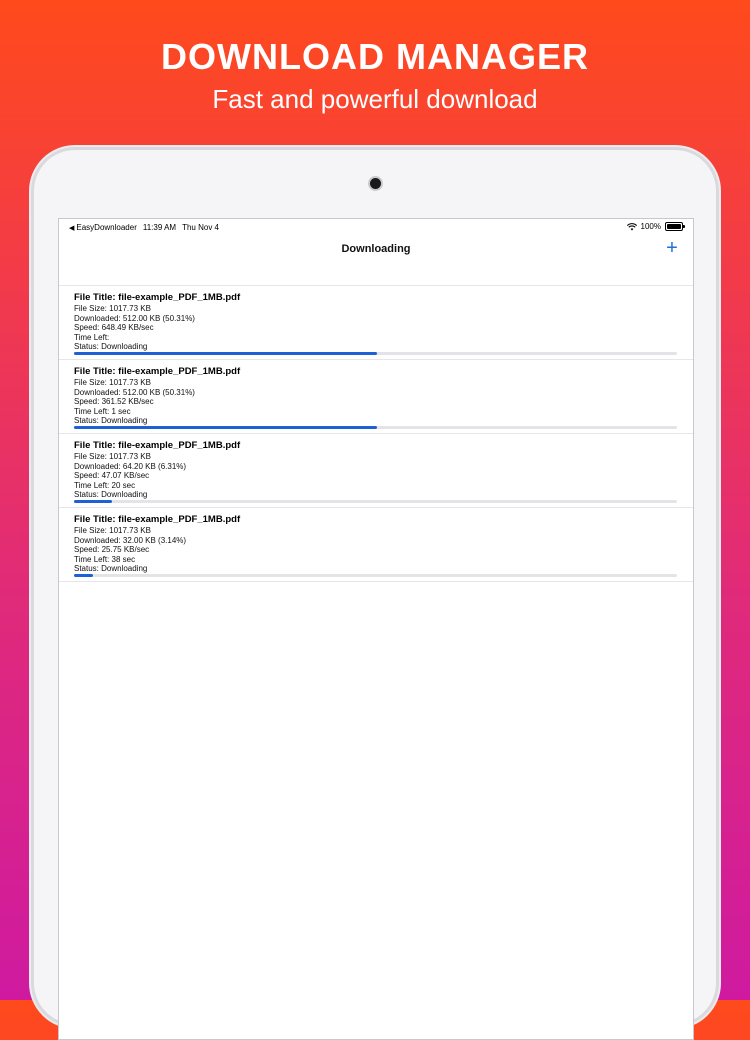 The width and height of the screenshot is (750, 1040). What do you see at coordinates (376, 227) in the screenshot?
I see `status-bar: ◀ EasyDownloader 11:39 AM Thu Nov 4 100%` at bounding box center [376, 227].